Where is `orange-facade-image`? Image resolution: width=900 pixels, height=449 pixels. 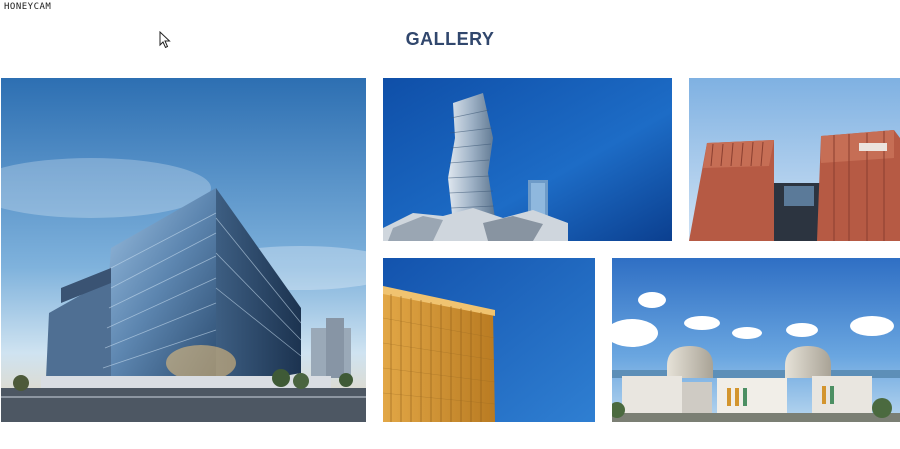
orange-facade-image is located at coordinates (489, 340).